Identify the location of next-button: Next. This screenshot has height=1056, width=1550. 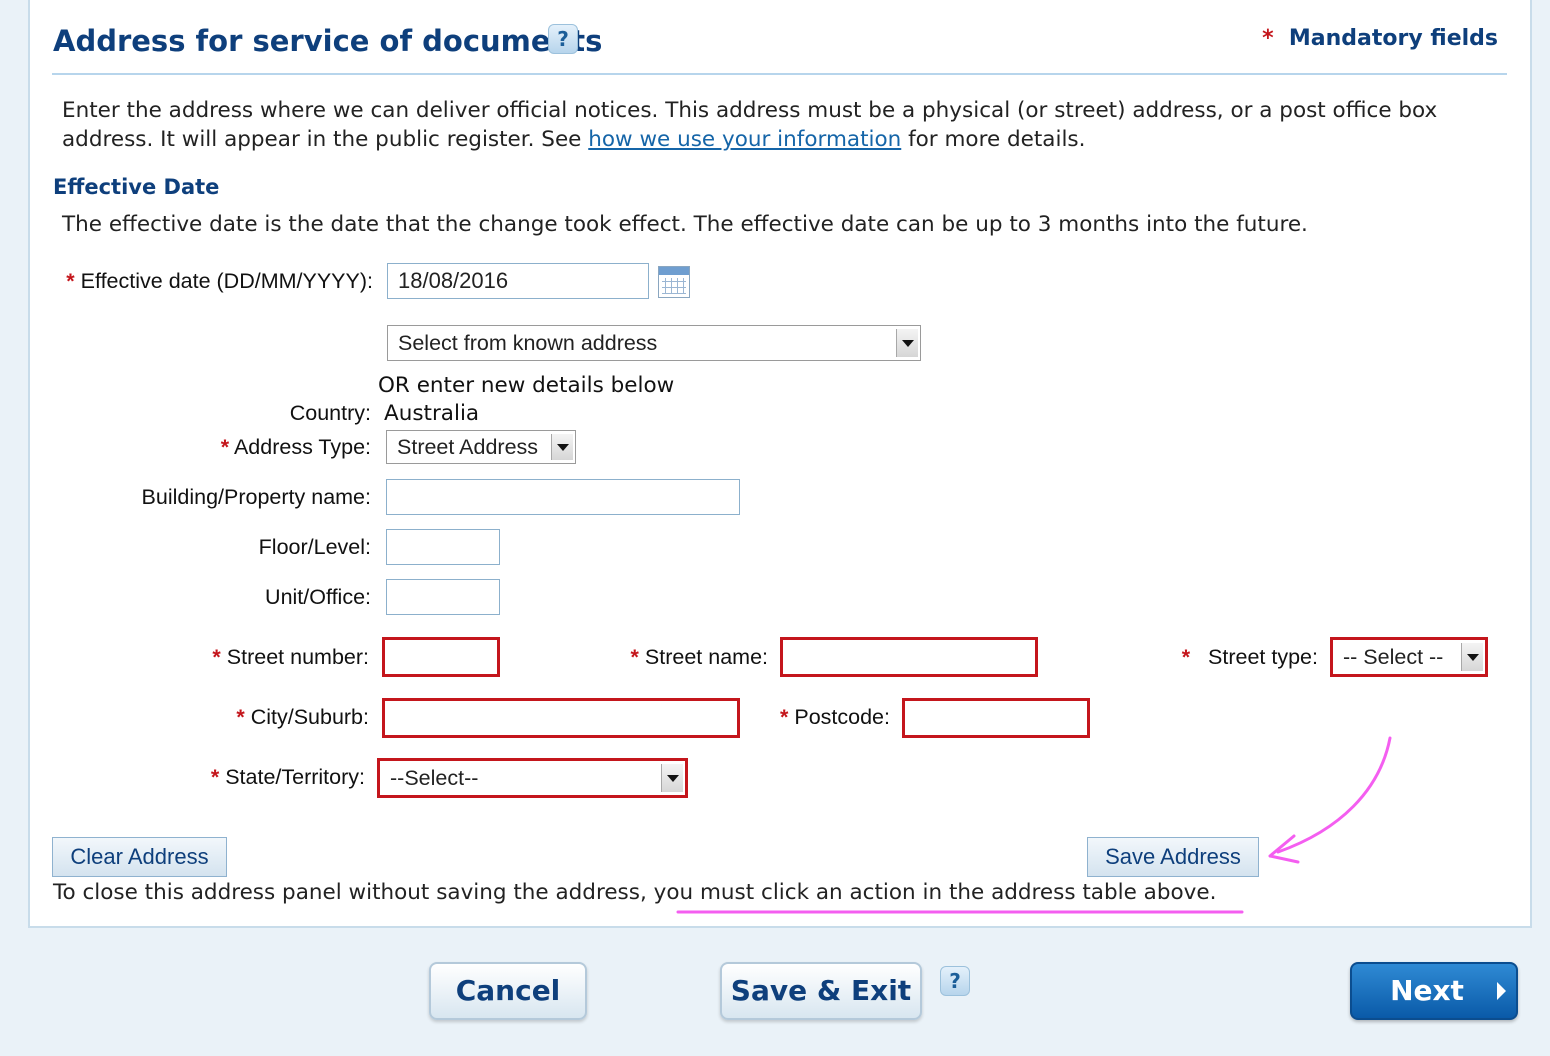
(1434, 991).